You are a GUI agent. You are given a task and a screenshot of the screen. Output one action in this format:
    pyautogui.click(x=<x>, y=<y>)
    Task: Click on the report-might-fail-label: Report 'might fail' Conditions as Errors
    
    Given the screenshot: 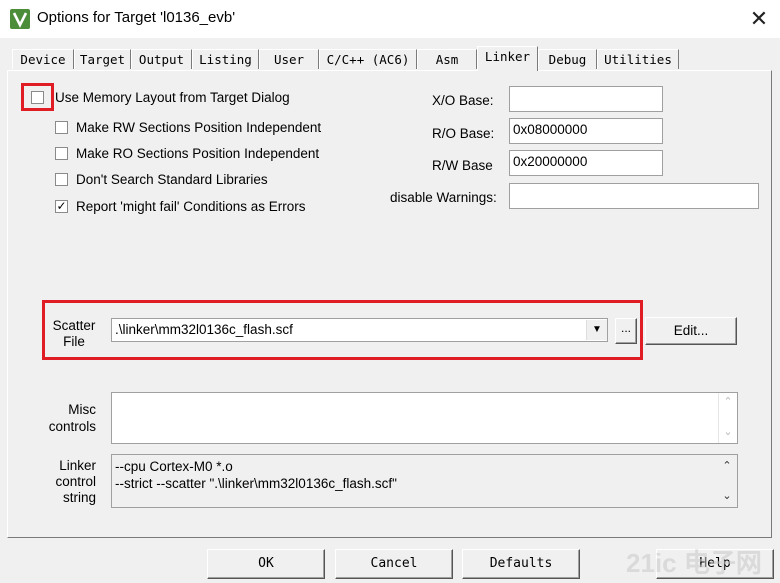 What is the action you would take?
    pyautogui.click(x=191, y=206)
    